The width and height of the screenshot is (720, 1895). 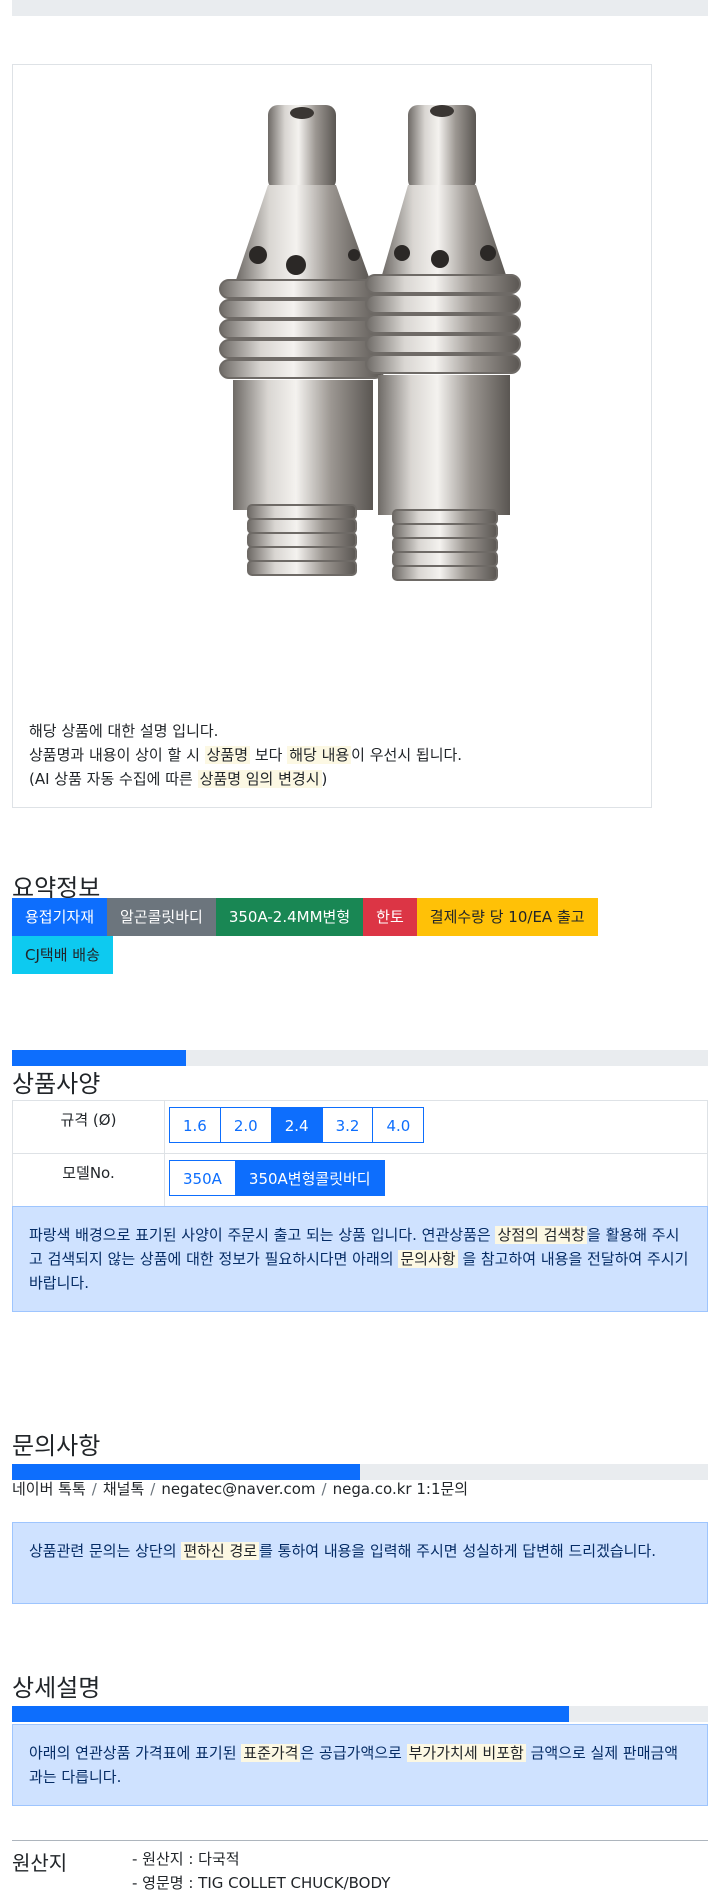 I want to click on size-options: 1.6 2.0 2.4 3.2 4.0, so click(x=296, y=1127).